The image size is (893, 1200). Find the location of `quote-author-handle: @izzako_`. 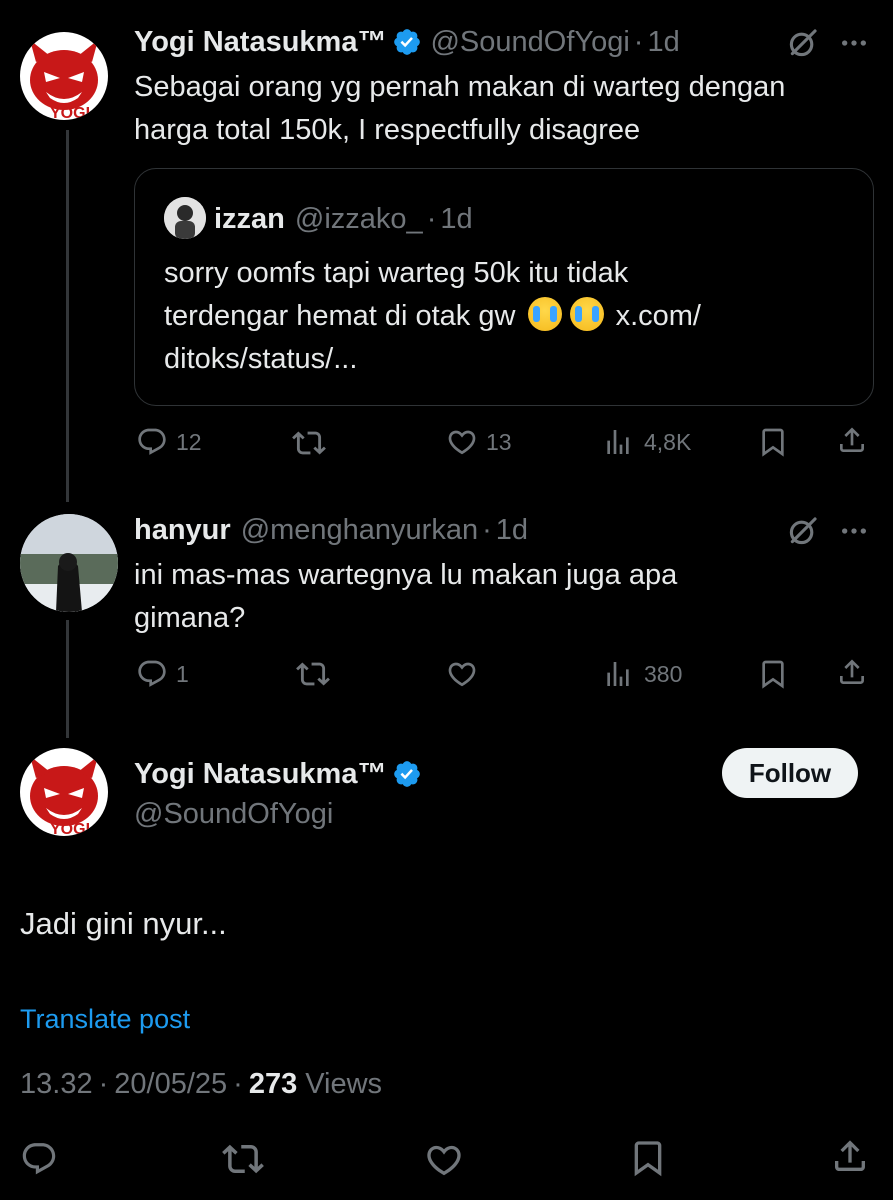

quote-author-handle: @izzako_ is located at coordinates (358, 218).